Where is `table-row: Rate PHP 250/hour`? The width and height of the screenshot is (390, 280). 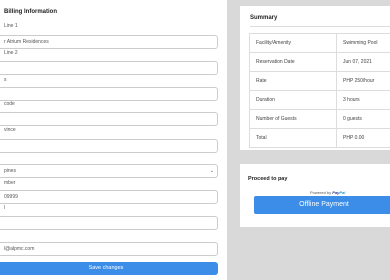 table-row: Rate PHP 250/hour is located at coordinates (319, 81).